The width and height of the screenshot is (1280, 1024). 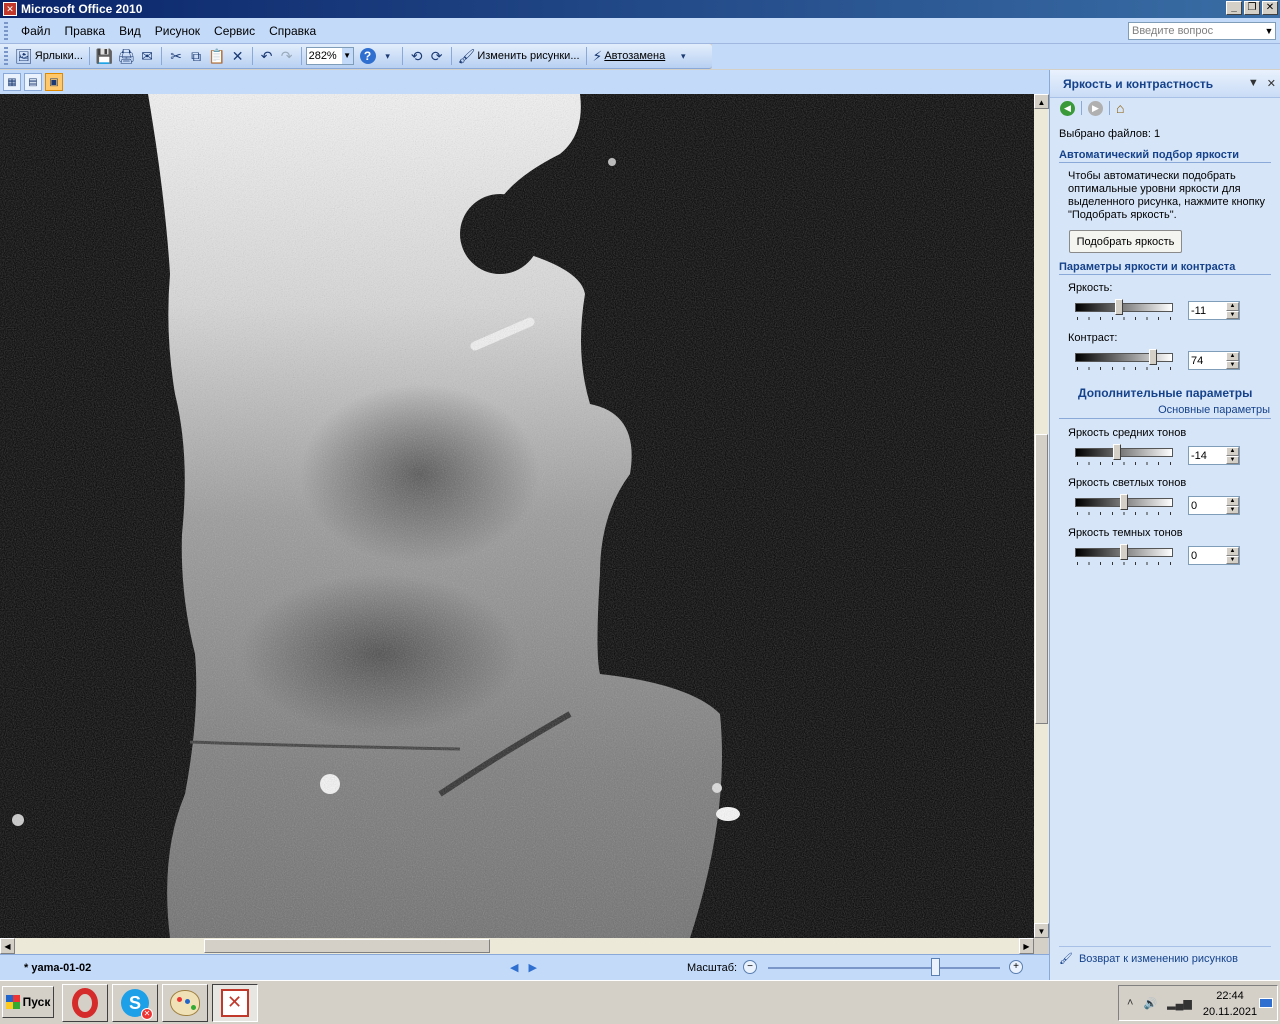 What do you see at coordinates (292, 31) in the screenshot?
I see `menu-help: Справка` at bounding box center [292, 31].